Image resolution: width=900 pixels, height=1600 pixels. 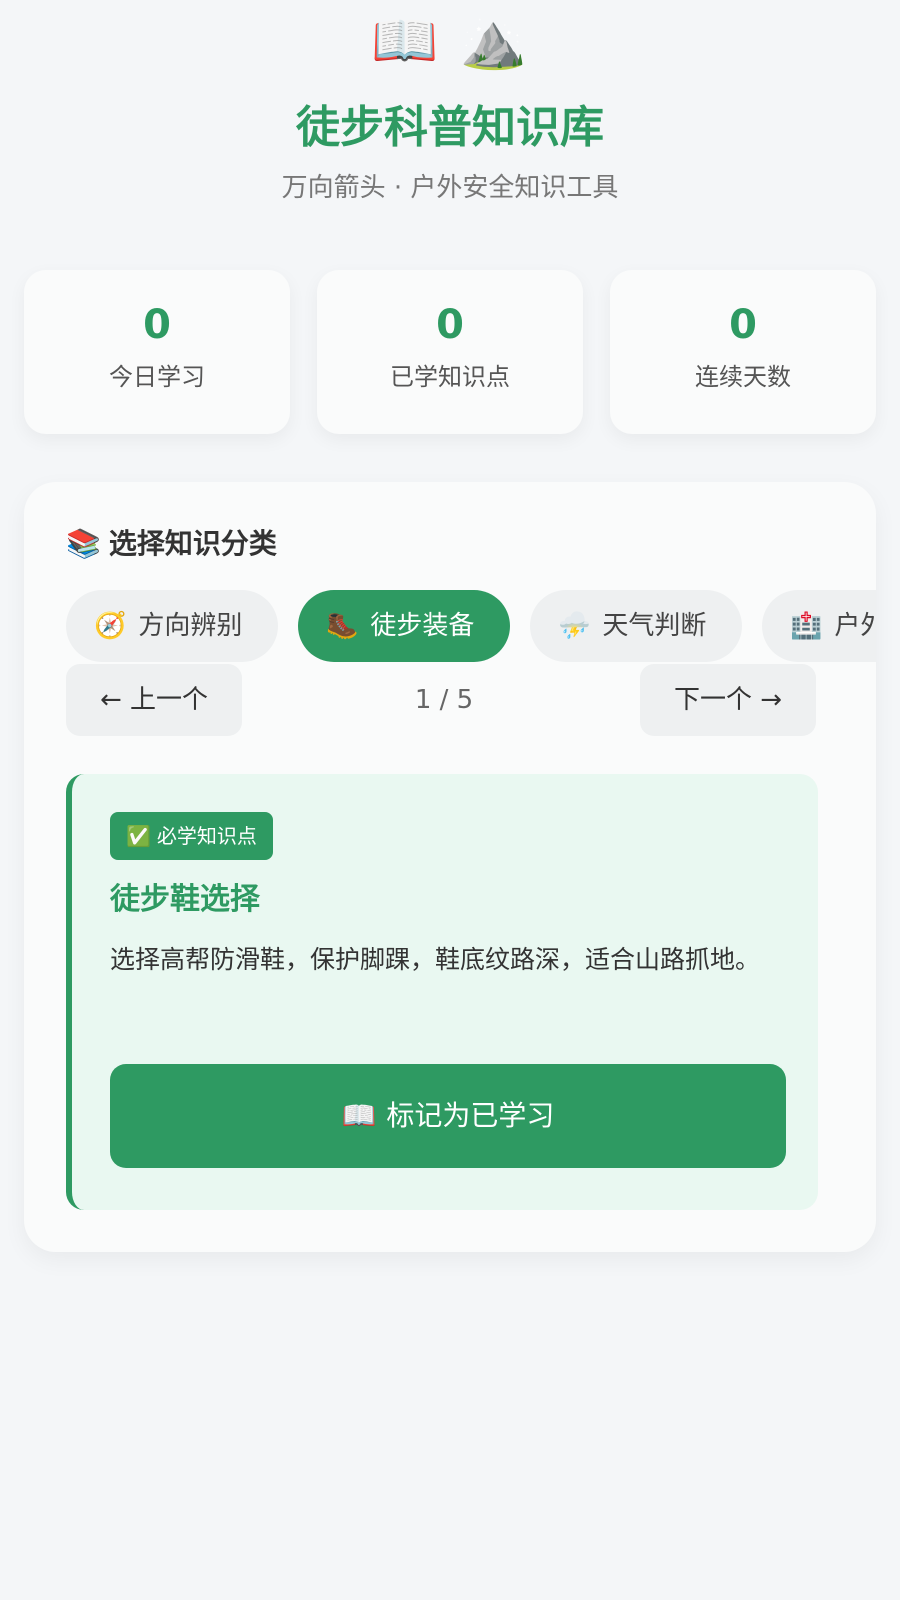 What do you see at coordinates (728, 700) in the screenshot?
I see `next-button: 下一个 →` at bounding box center [728, 700].